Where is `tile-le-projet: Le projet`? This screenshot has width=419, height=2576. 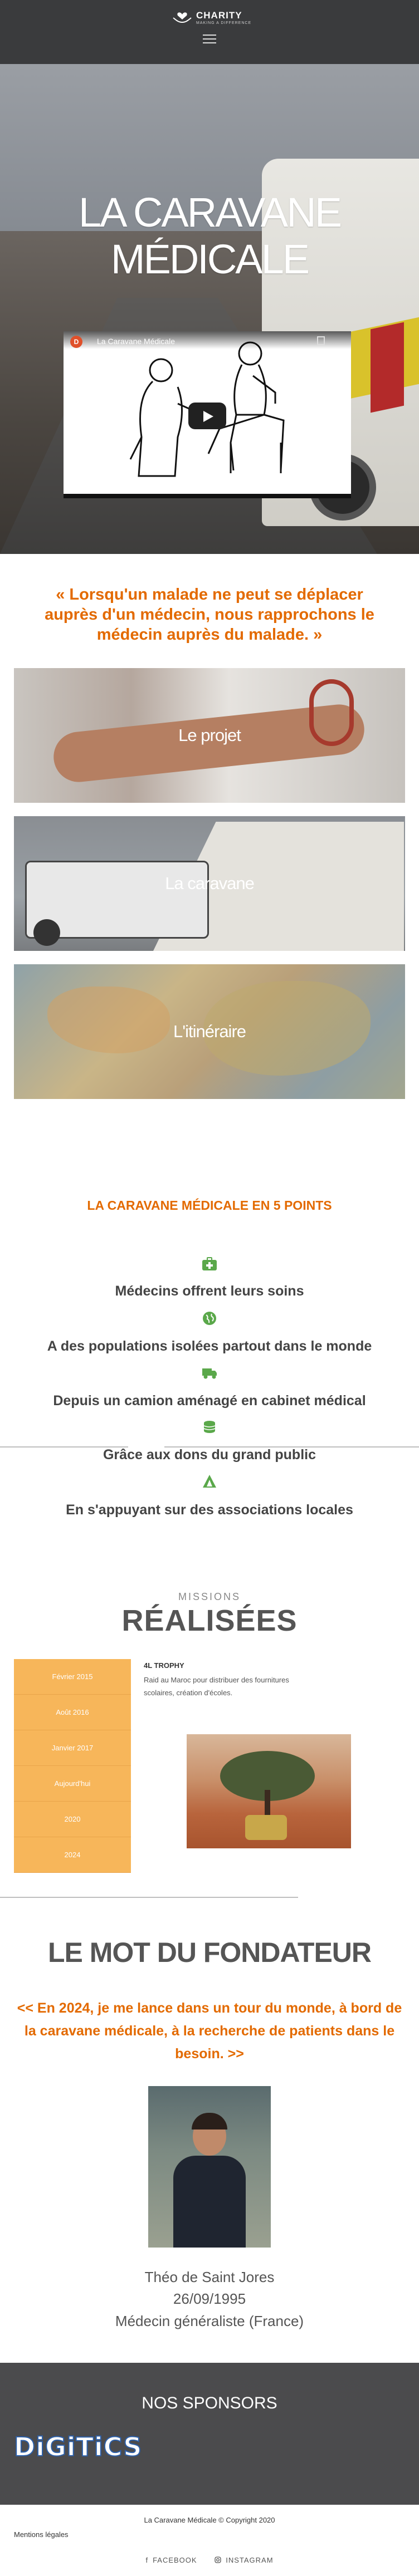 tile-le-projet: Le projet is located at coordinates (209, 735).